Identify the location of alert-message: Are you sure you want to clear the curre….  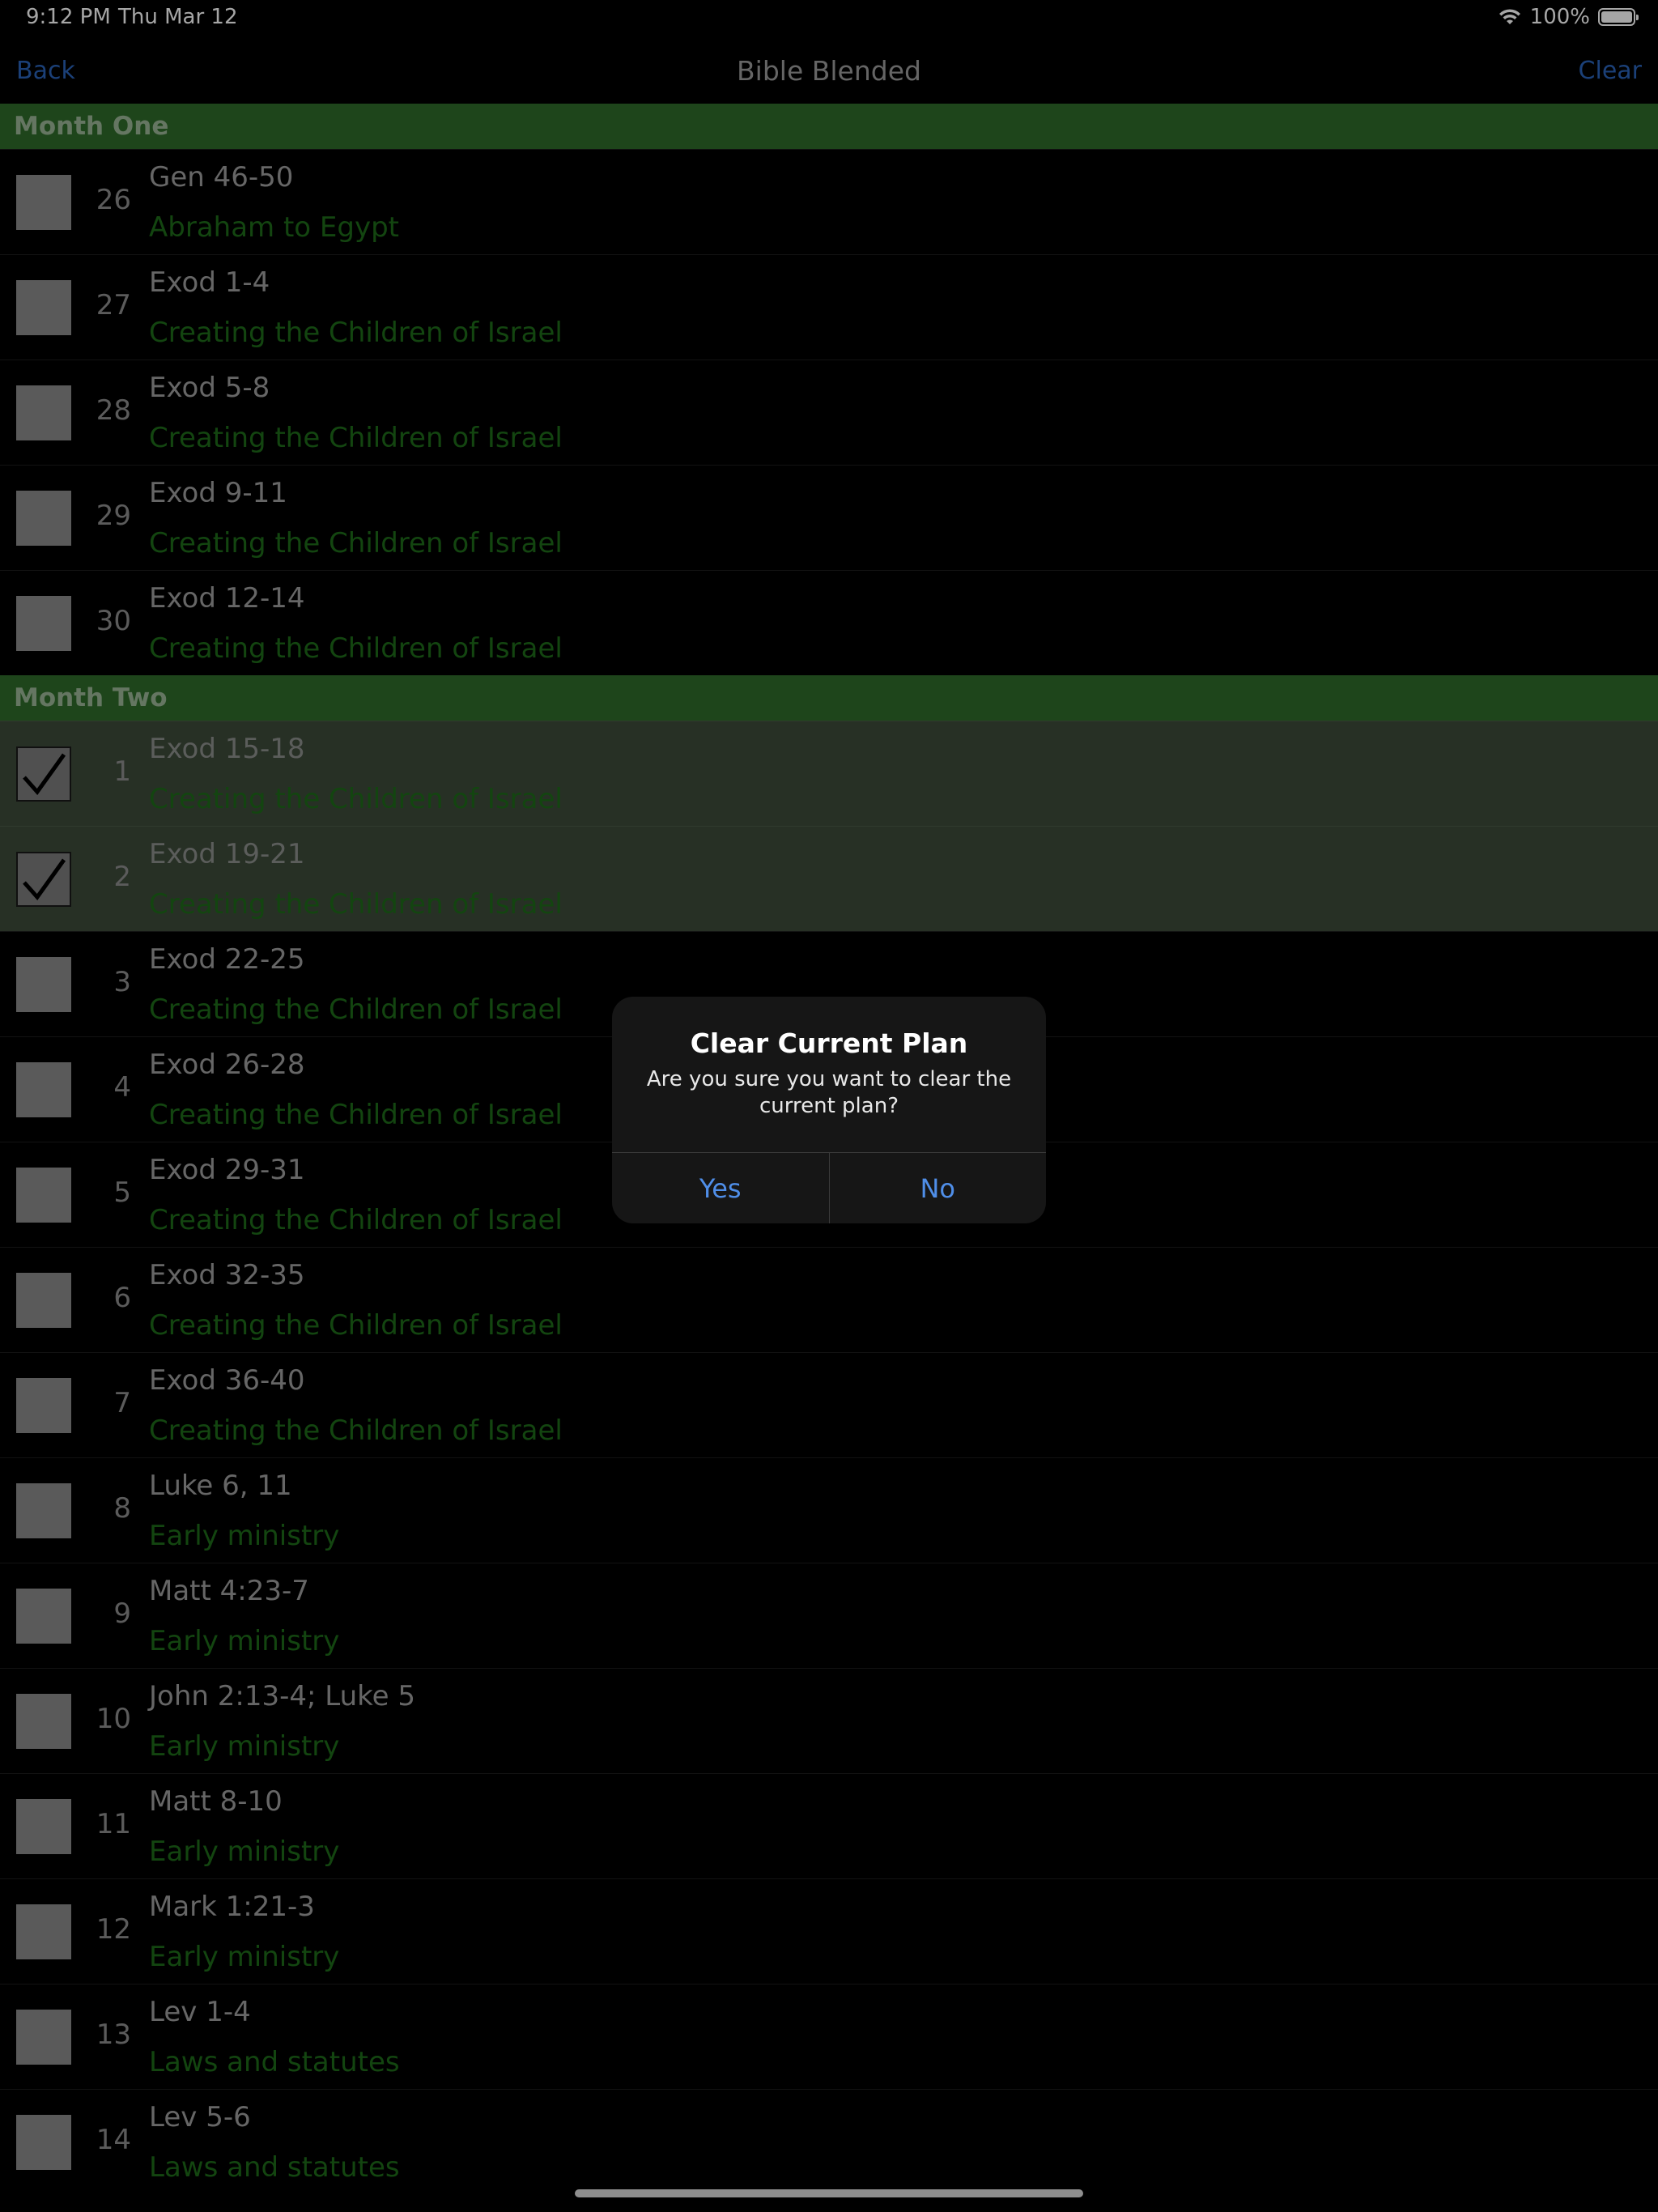
(829, 1093).